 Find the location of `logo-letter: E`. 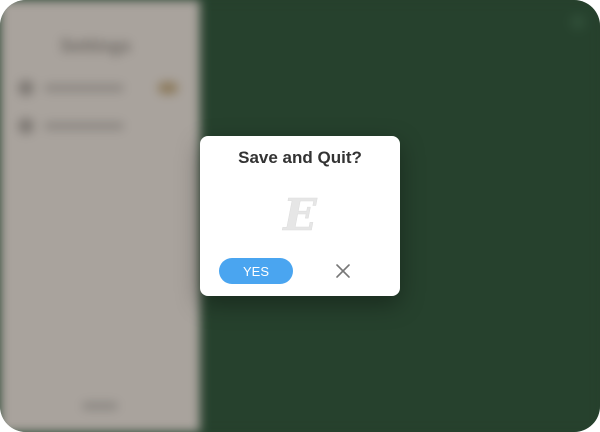

logo-letter: E is located at coordinates (299, 214).